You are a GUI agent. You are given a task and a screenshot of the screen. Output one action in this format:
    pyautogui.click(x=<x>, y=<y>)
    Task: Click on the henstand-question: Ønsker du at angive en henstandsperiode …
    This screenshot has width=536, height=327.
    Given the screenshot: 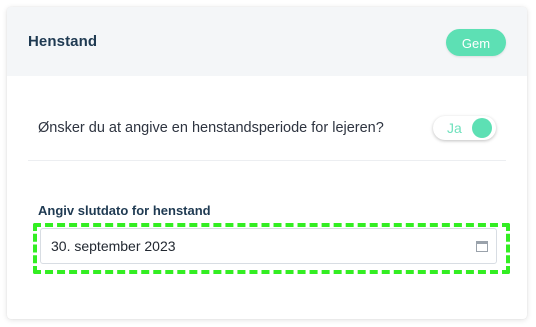 What is the action you would take?
    pyautogui.click(x=211, y=128)
    